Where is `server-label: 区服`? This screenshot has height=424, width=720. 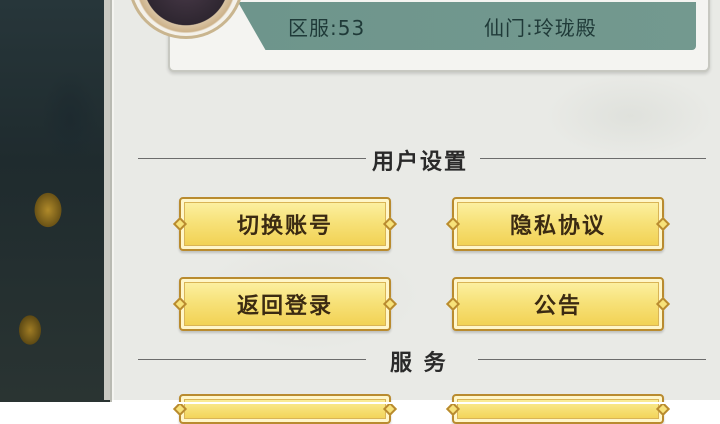 server-label: 区服 is located at coordinates (309, 28).